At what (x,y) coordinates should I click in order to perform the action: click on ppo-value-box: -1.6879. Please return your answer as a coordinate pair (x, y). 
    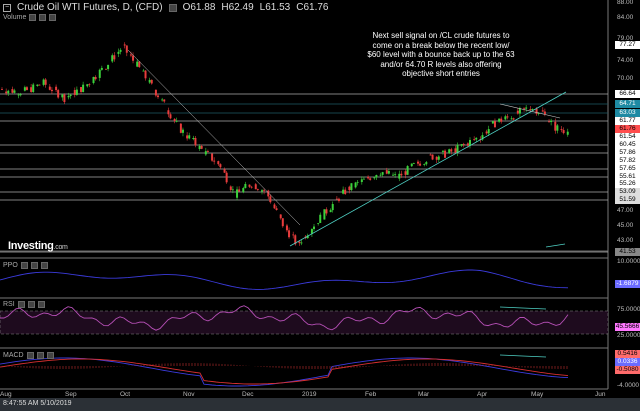
    Looking at the image, I should click on (627, 284).